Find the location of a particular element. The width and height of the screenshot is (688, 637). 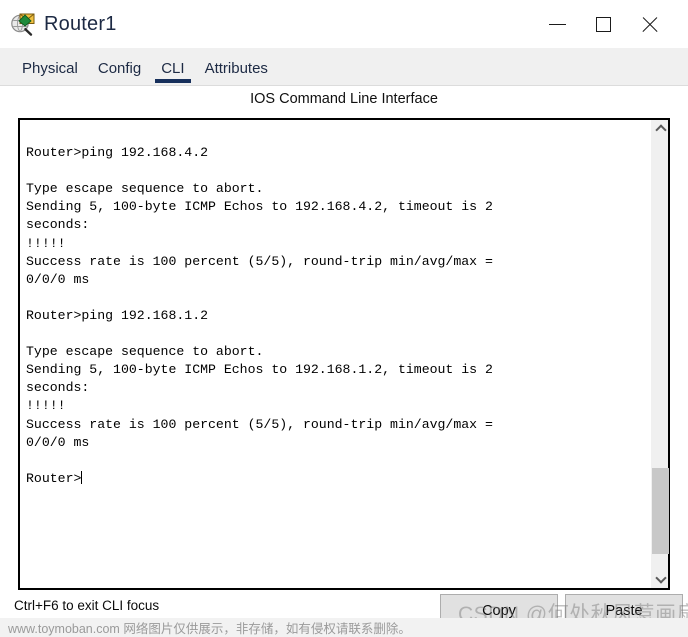

maximize-button is located at coordinates (603, 24).